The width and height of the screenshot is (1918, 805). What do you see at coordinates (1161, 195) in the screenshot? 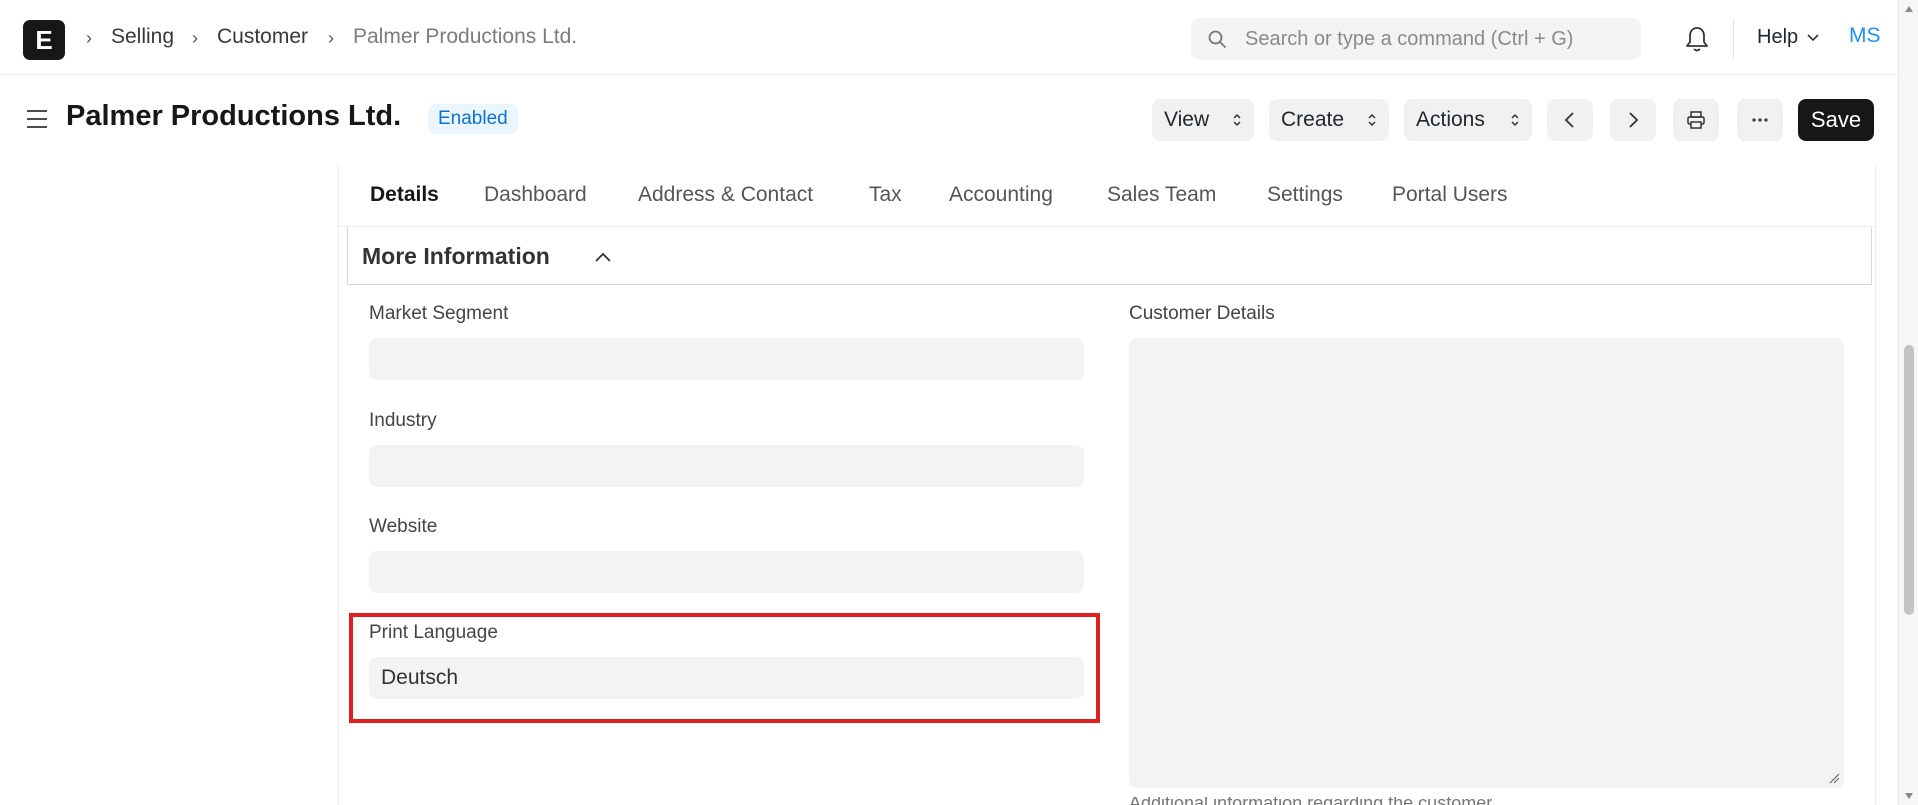
I see `tab-sales-team: Sales Team` at bounding box center [1161, 195].